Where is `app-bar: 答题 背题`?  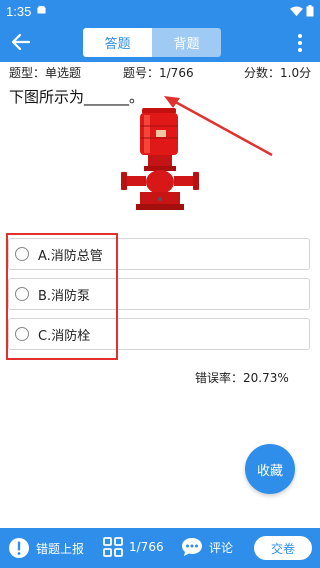 app-bar: 答题 背题 is located at coordinates (160, 42).